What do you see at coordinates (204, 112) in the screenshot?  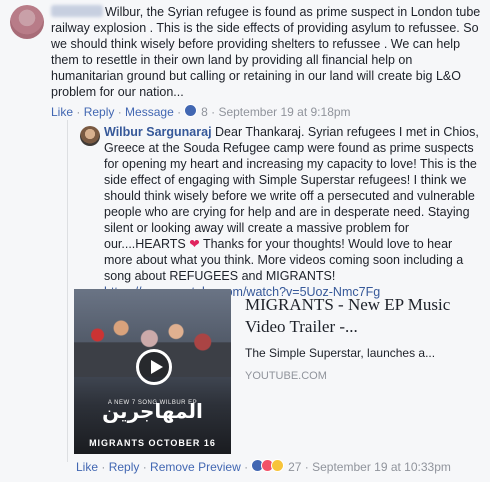 I see `reaction-count: 8` at bounding box center [204, 112].